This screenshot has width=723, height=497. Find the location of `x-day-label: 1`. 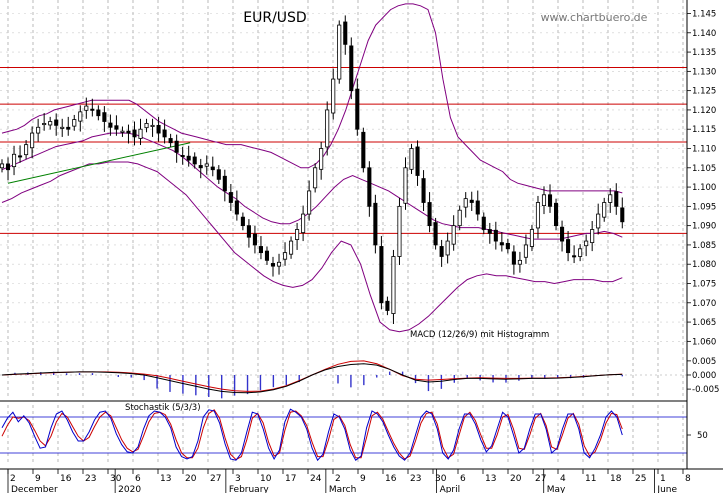

x-day-label: 1 is located at coordinates (663, 479).